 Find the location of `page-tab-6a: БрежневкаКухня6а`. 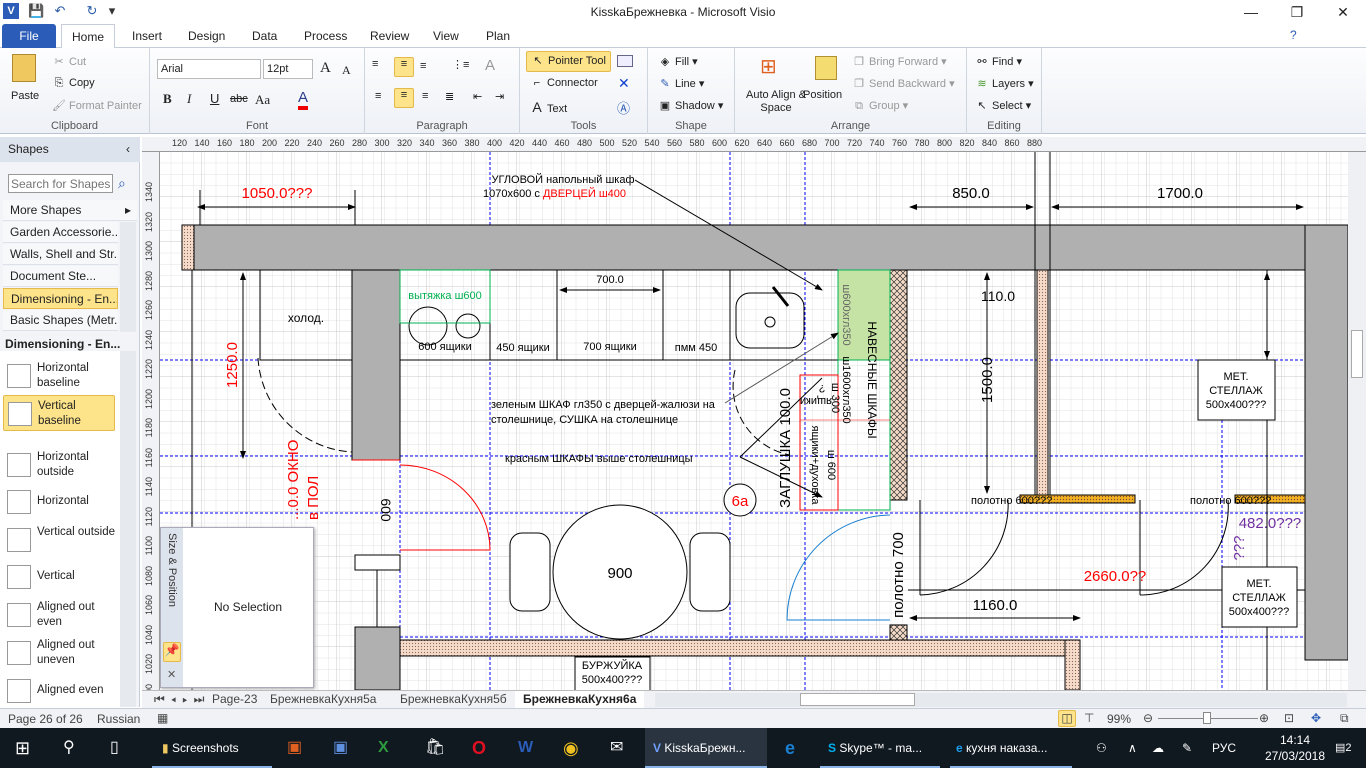

page-tab-6a: БрежневкаКухня6а is located at coordinates (580, 699).